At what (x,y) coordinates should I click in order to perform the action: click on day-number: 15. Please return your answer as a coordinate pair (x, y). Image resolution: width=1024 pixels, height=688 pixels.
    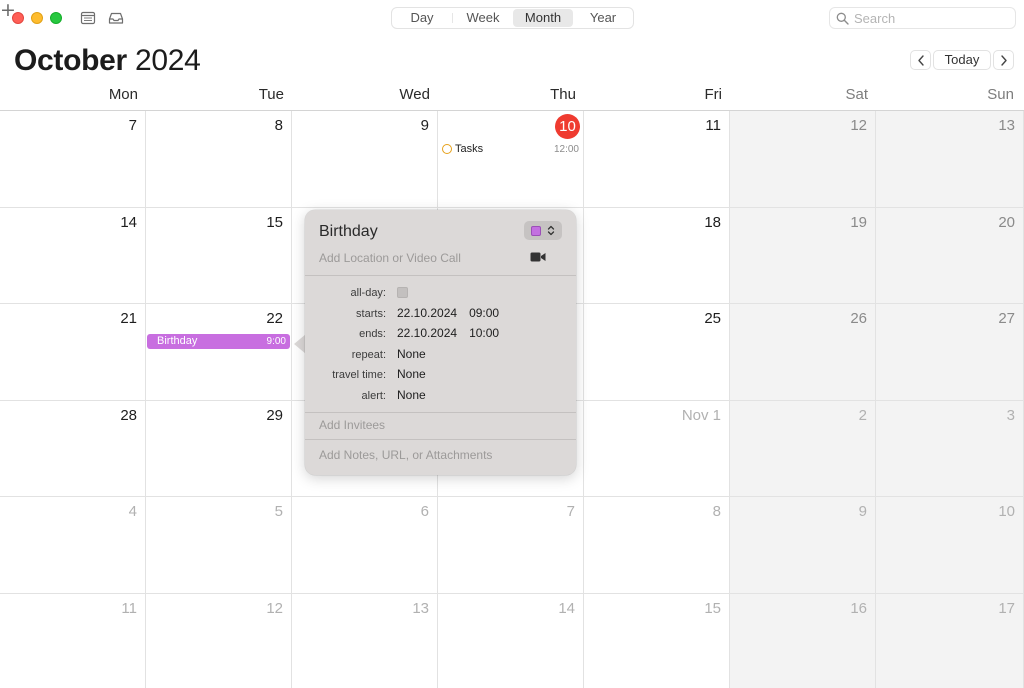
    Looking at the image, I should click on (274, 222).